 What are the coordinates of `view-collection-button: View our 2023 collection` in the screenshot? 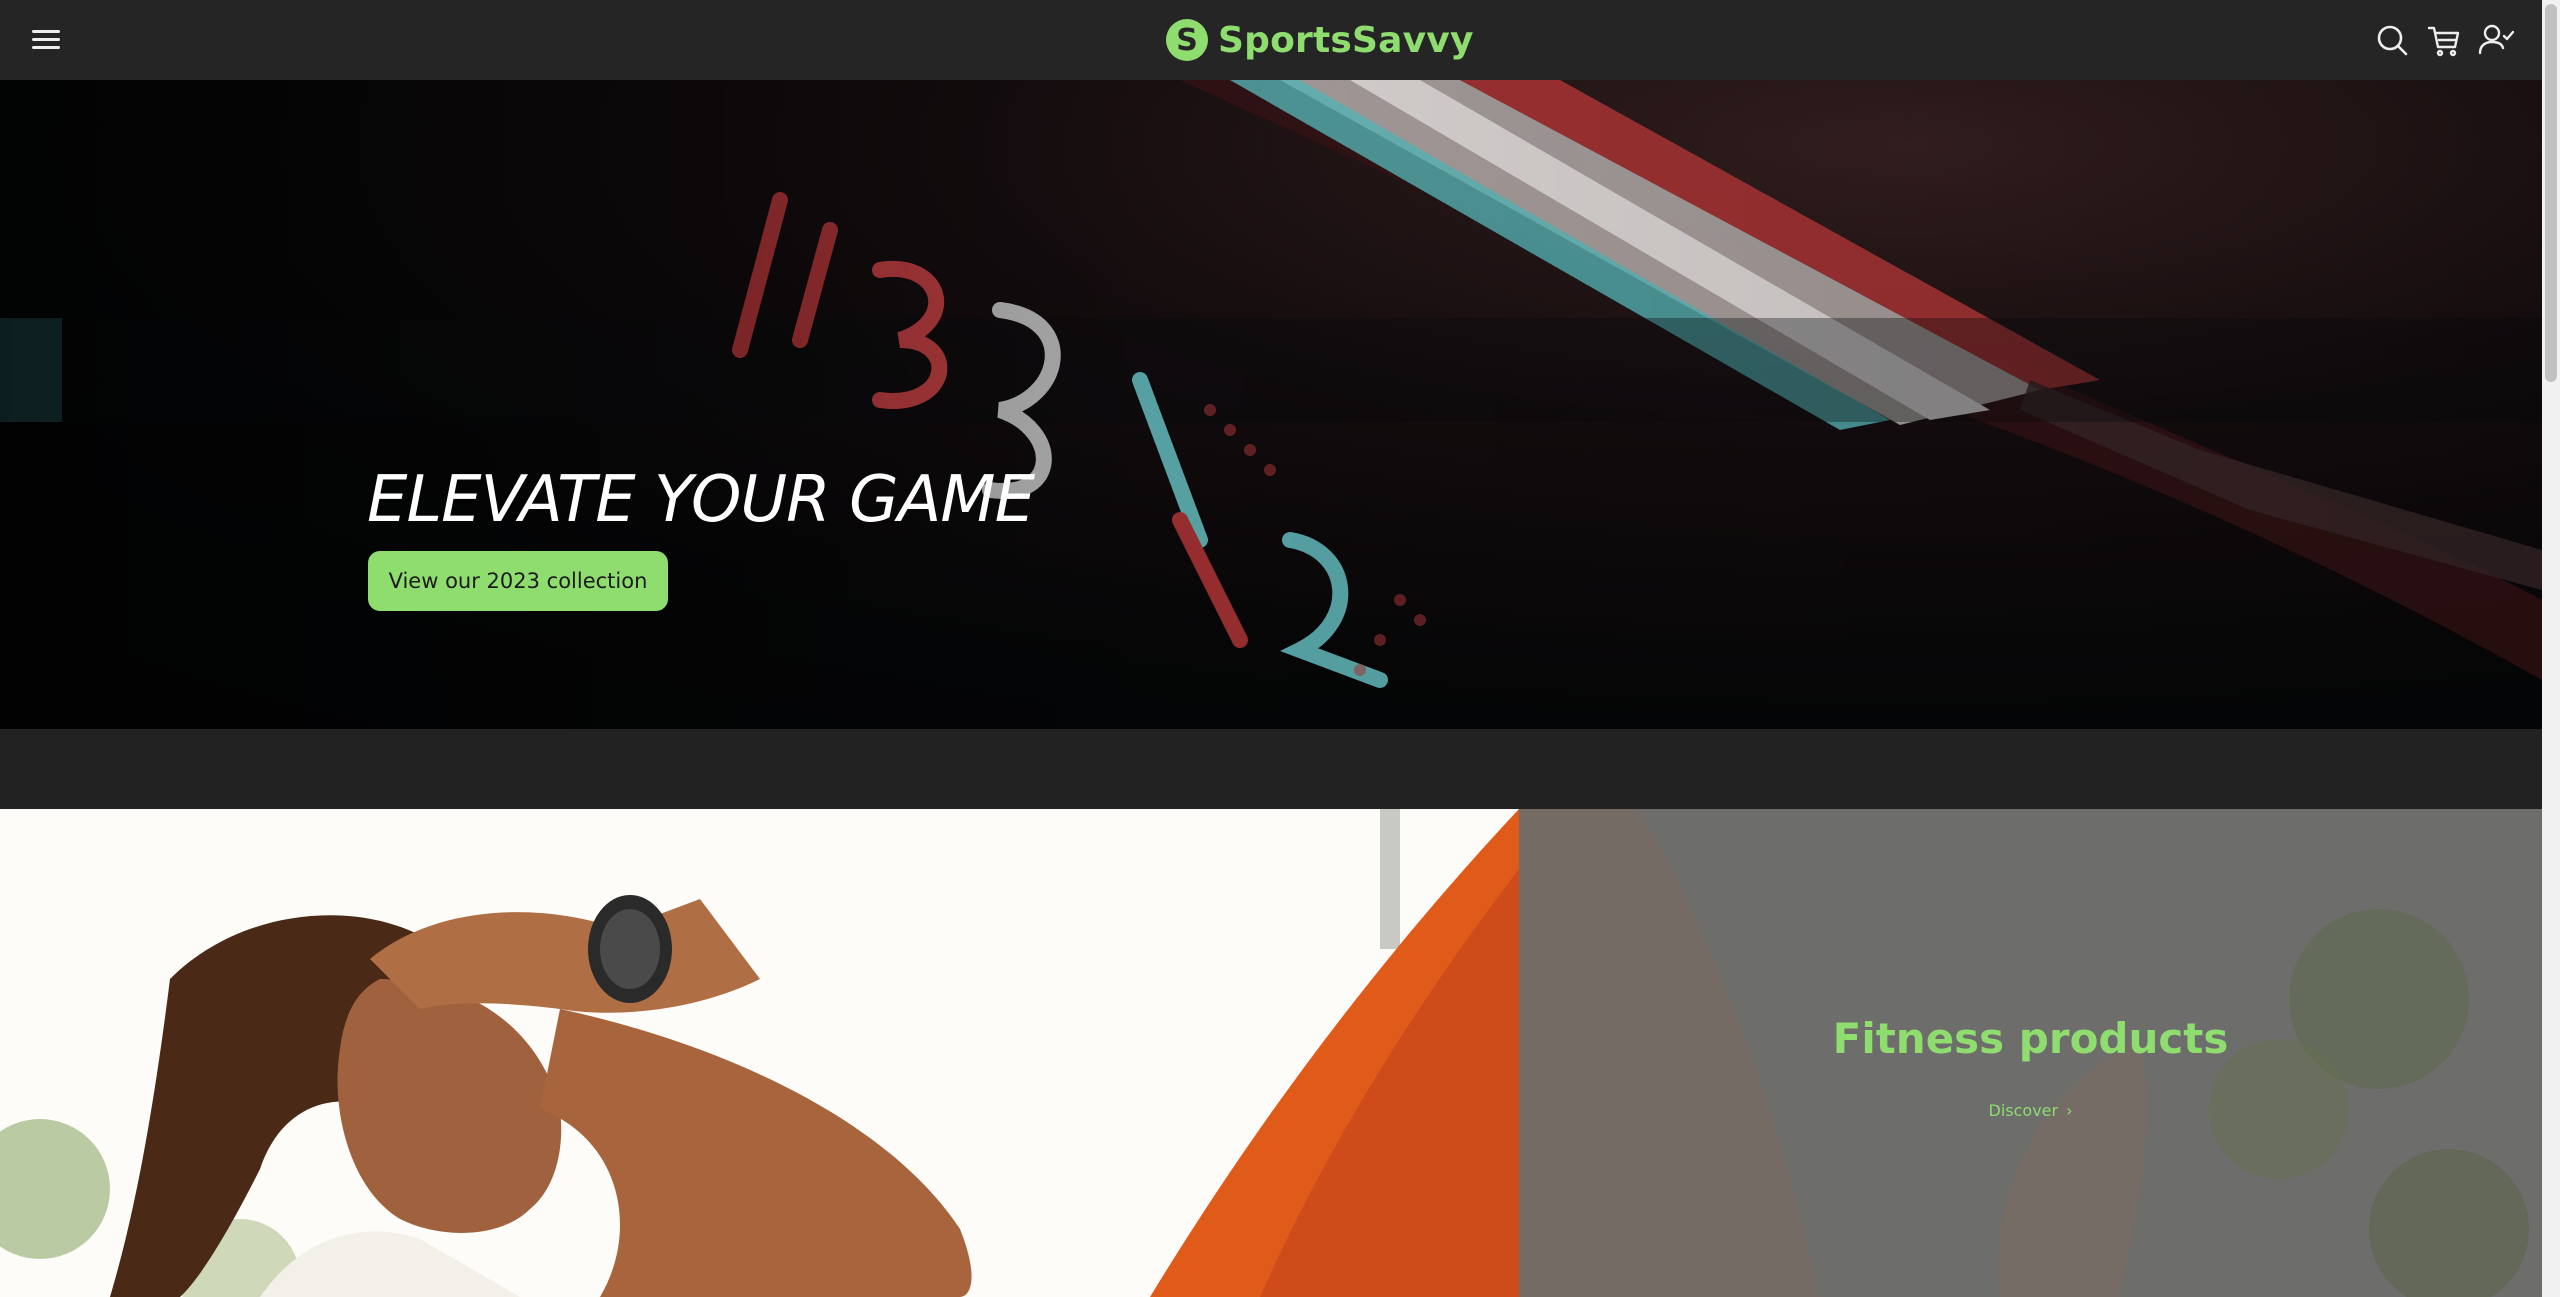 It's located at (518, 581).